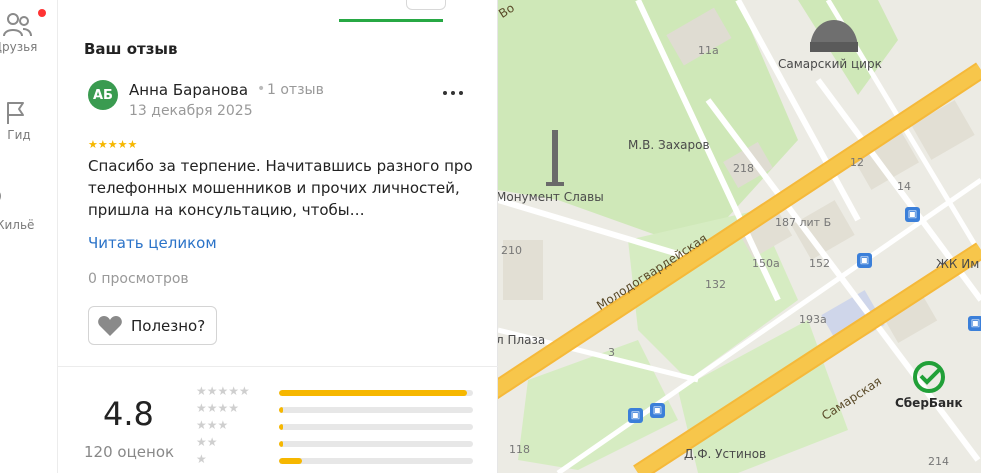 This screenshot has height=473, width=981. I want to click on left-rail: Друзья Гид Жильё, so click(29, 236).